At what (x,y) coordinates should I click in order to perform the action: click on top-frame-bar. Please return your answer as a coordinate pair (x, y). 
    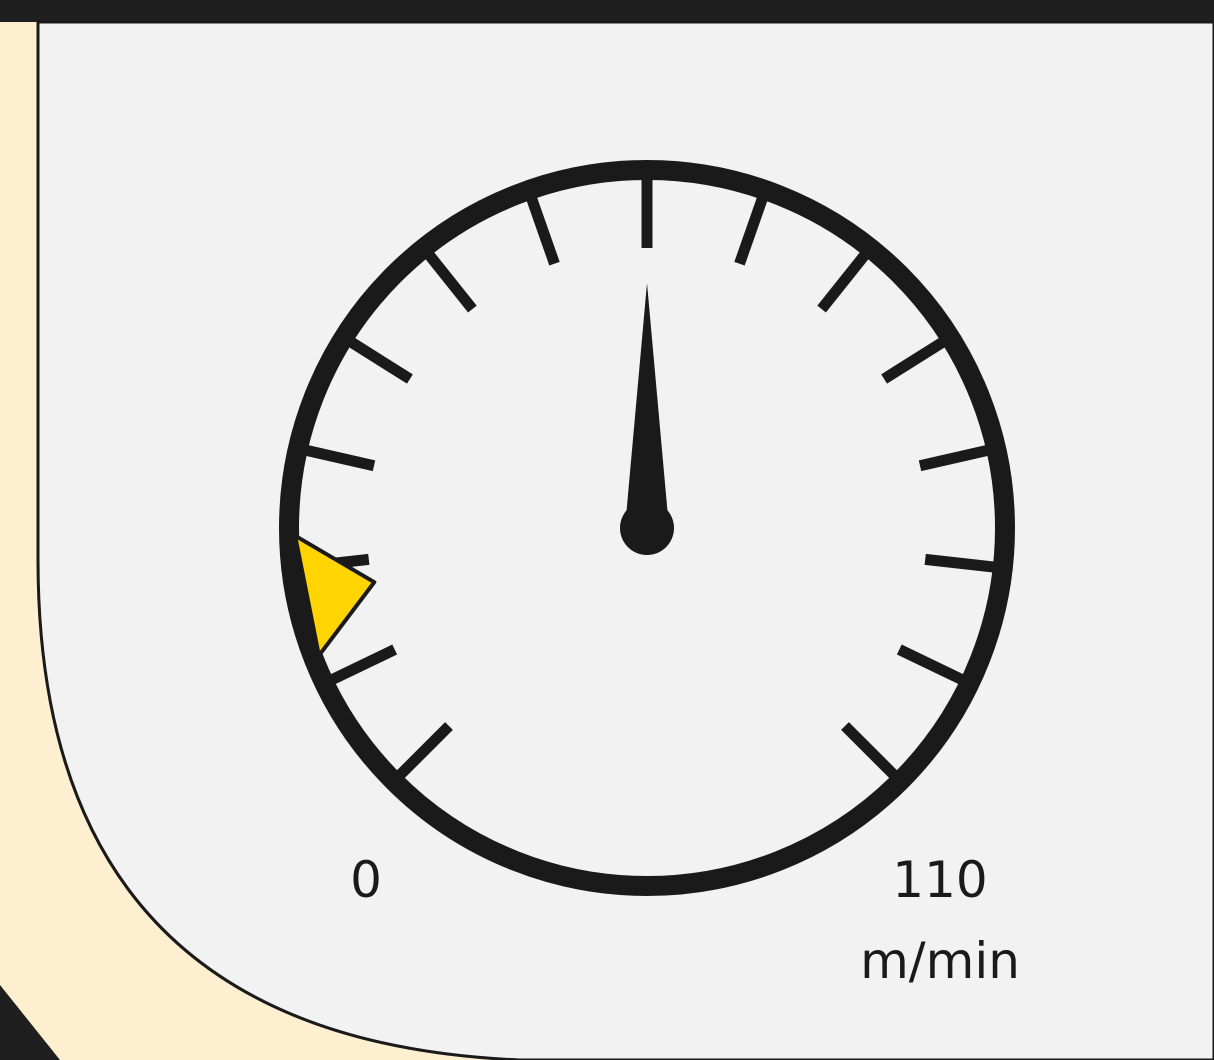
    Looking at the image, I should click on (607, 11).